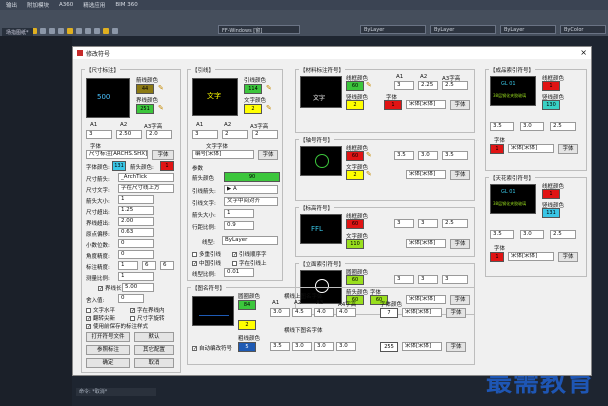 The width and height of the screenshot is (608, 406). What do you see at coordinates (251, 201) in the screenshot?
I see `leader-text-select: 文字中间对齐` at bounding box center [251, 201].